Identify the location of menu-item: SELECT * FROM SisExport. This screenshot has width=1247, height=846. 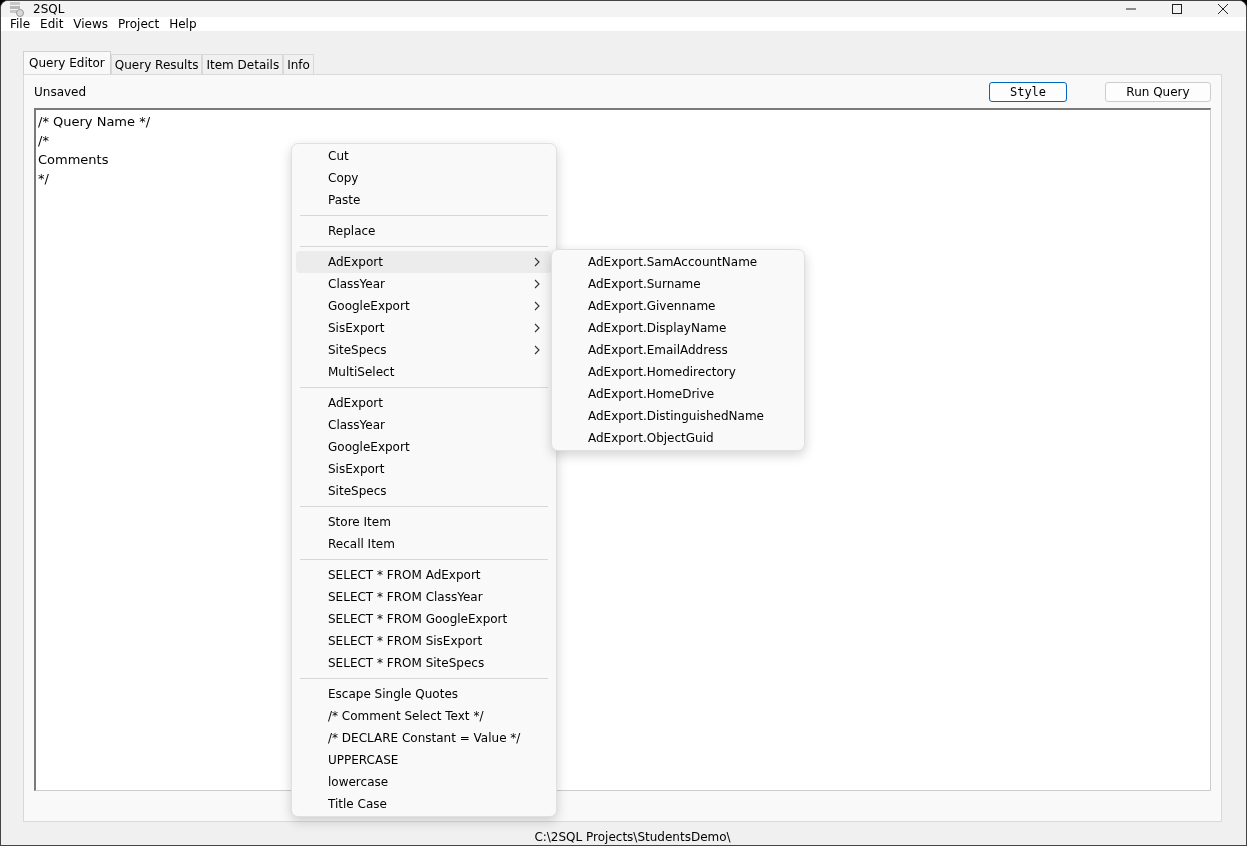
(424, 641).